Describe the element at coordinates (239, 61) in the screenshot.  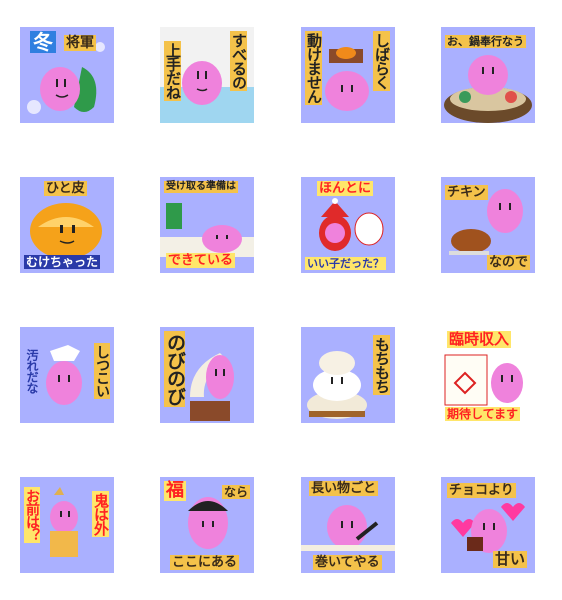
I see `caption-2-a: すべるの` at that location.